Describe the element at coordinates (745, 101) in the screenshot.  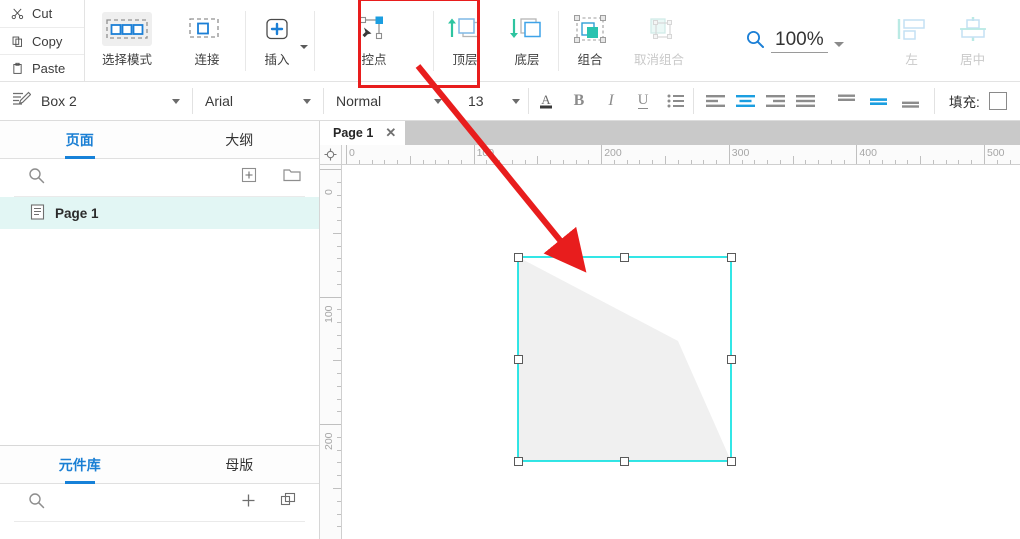
I see `align-center-button` at that location.